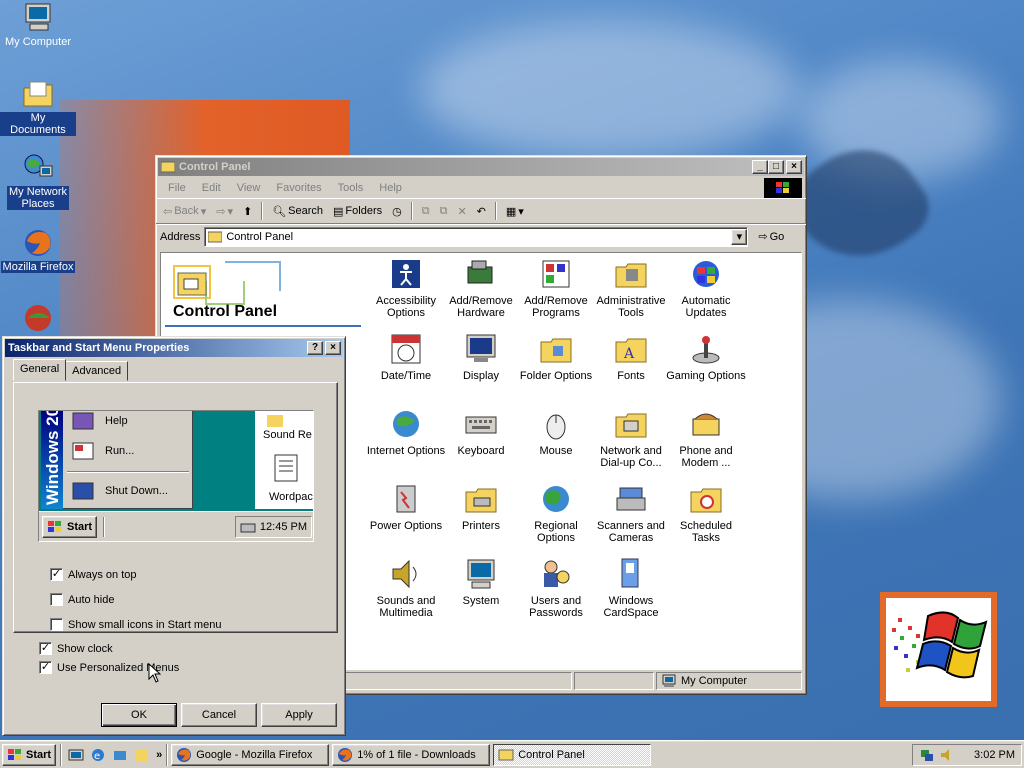  What do you see at coordinates (357, 211) in the screenshot?
I see `folders-button: ▤ Folders` at bounding box center [357, 211].